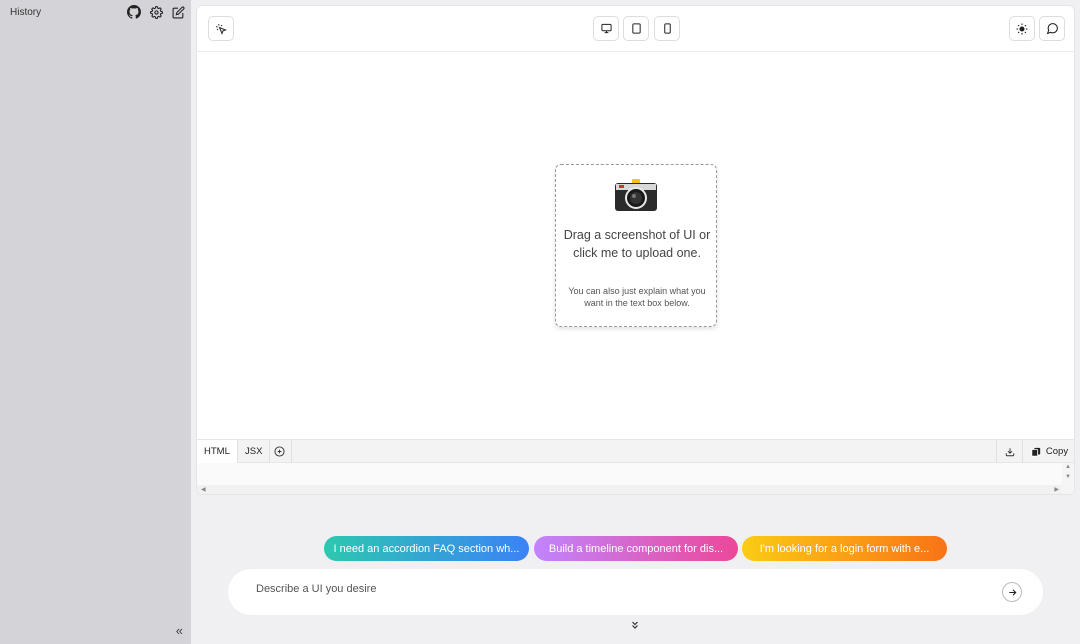  Describe the element at coordinates (134, 12) in the screenshot. I see `github-icon` at that location.